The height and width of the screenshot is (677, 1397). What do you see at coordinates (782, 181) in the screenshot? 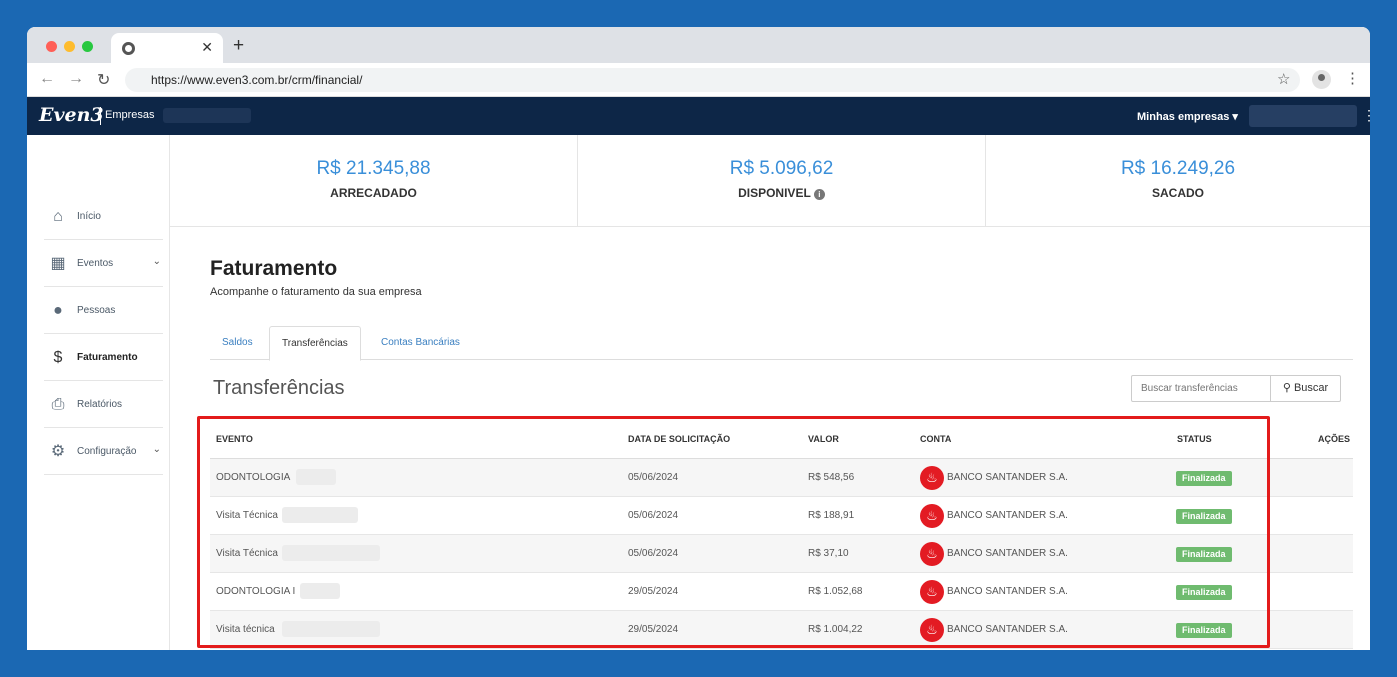
I see `stat-disponivel: R$ 5.096,62 DISPONIVEL i` at bounding box center [782, 181].